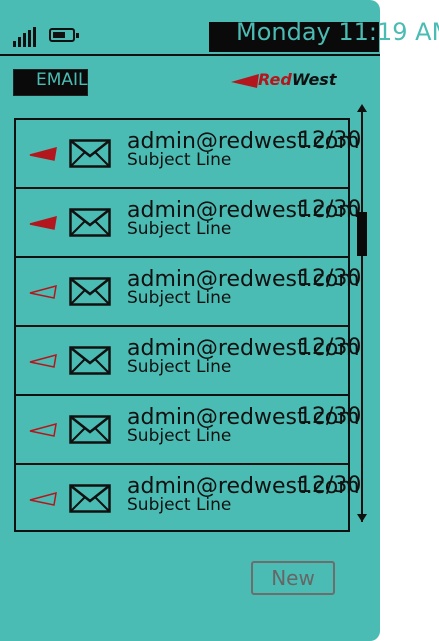 The width and height of the screenshot is (439, 641). I want to click on redwest-chevron-icon, so click(245, 81).